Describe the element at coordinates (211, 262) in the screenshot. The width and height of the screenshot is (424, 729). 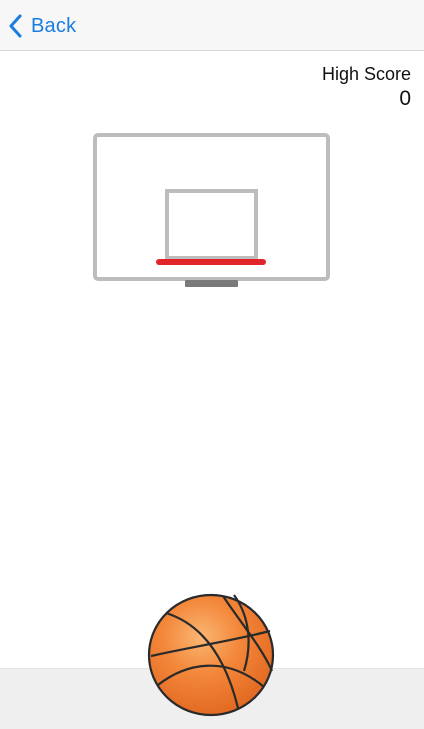
I see `hoop-rim` at that location.